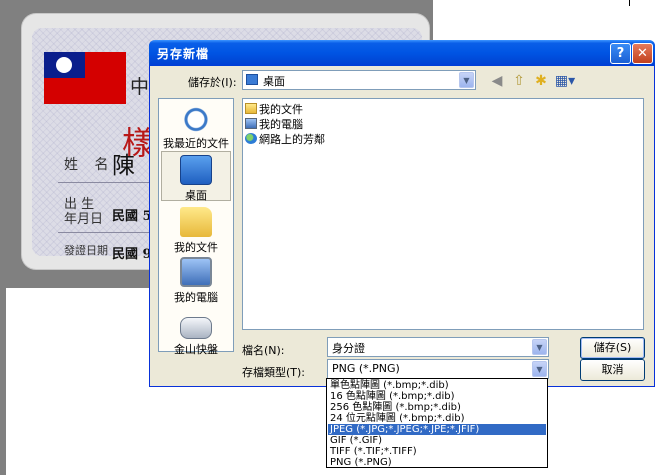 This screenshot has height=475, width=660. I want to click on place-recent-documents: 我最近的文件, so click(196, 127).